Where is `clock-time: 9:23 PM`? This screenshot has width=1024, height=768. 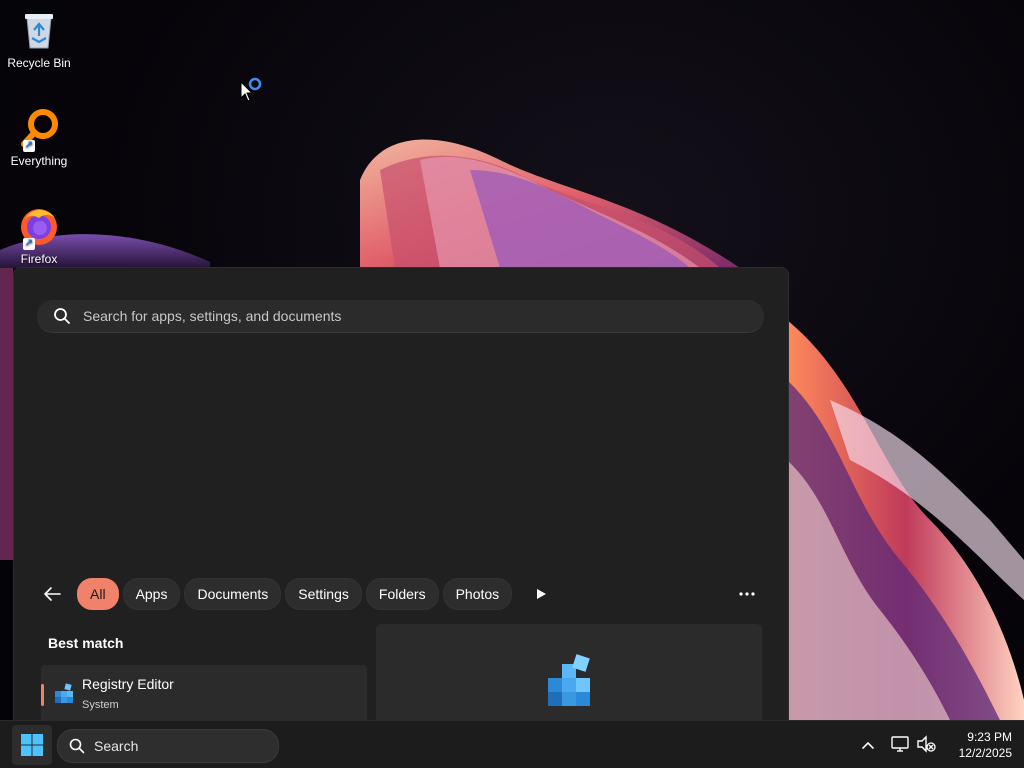
clock-time: 9:23 PM is located at coordinates (989, 737).